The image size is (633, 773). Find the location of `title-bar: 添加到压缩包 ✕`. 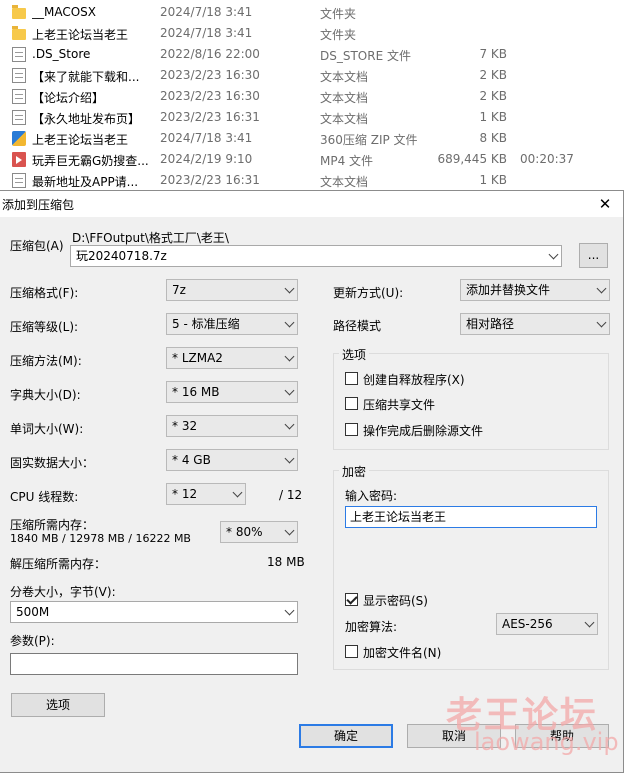

title-bar: 添加到压缩包 ✕ is located at coordinates (311, 204).